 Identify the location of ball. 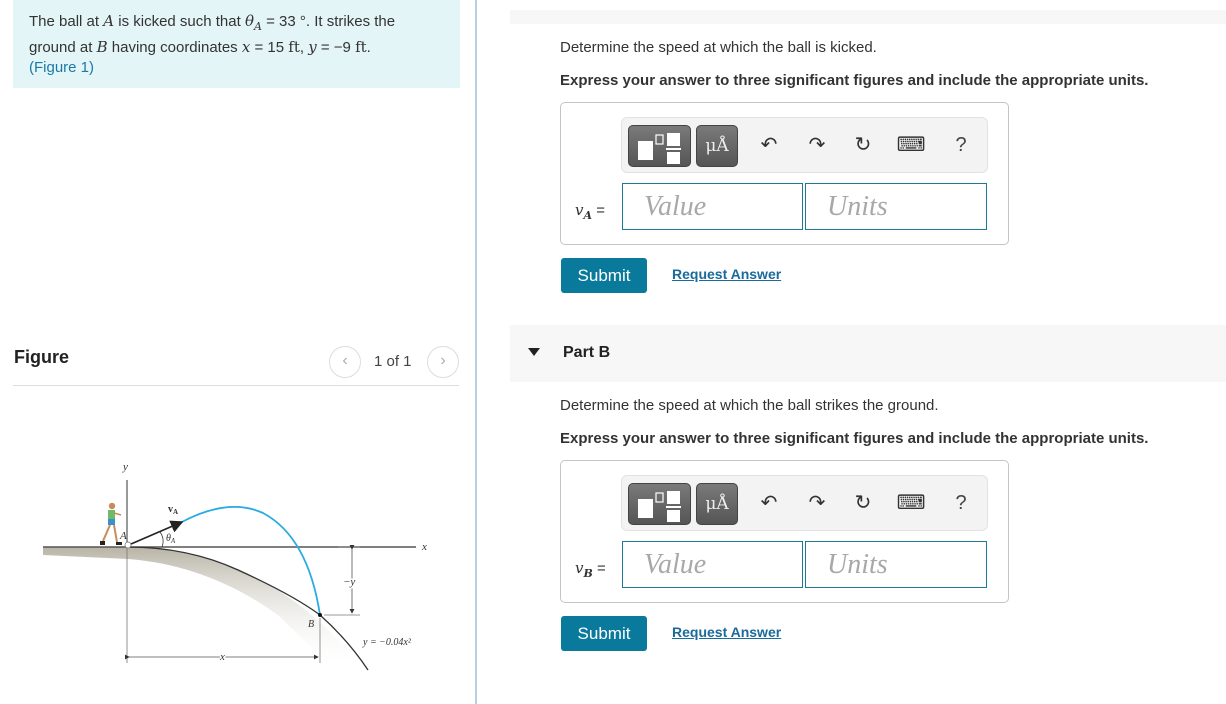
(128, 545).